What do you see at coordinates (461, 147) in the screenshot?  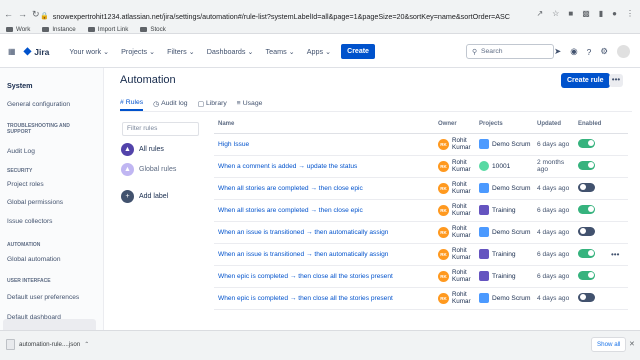 I see `owner-last-name: Kumar` at bounding box center [461, 147].